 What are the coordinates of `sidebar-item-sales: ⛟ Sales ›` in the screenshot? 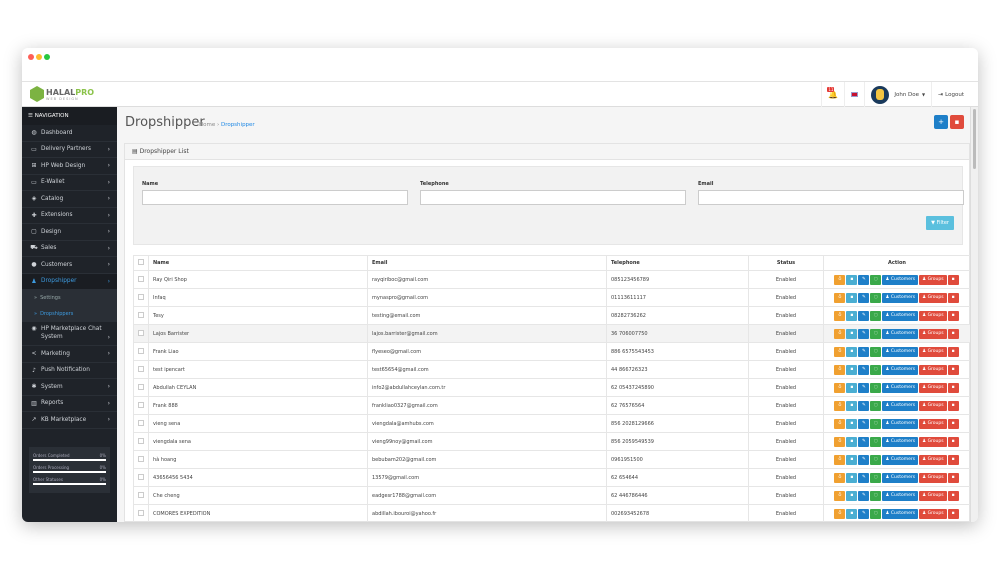 It's located at (69, 249).